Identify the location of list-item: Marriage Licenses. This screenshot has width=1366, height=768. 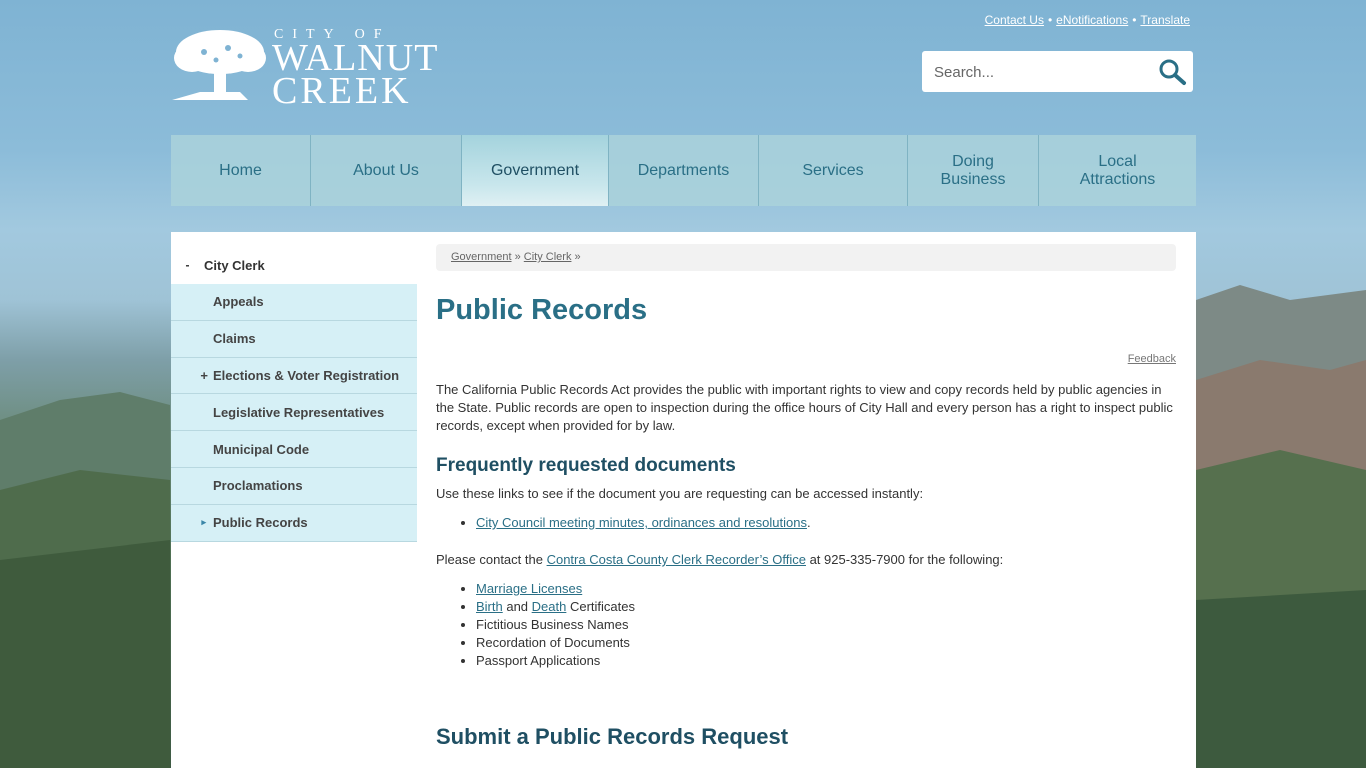
(826, 589).